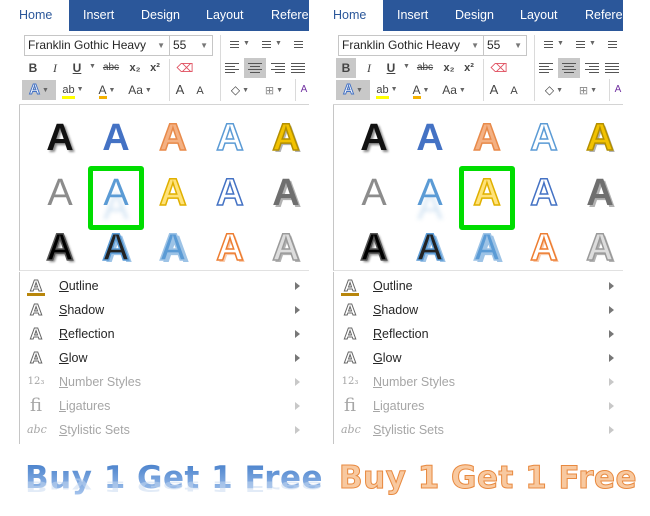  I want to click on shrink-font-button: A, so click(200, 91).